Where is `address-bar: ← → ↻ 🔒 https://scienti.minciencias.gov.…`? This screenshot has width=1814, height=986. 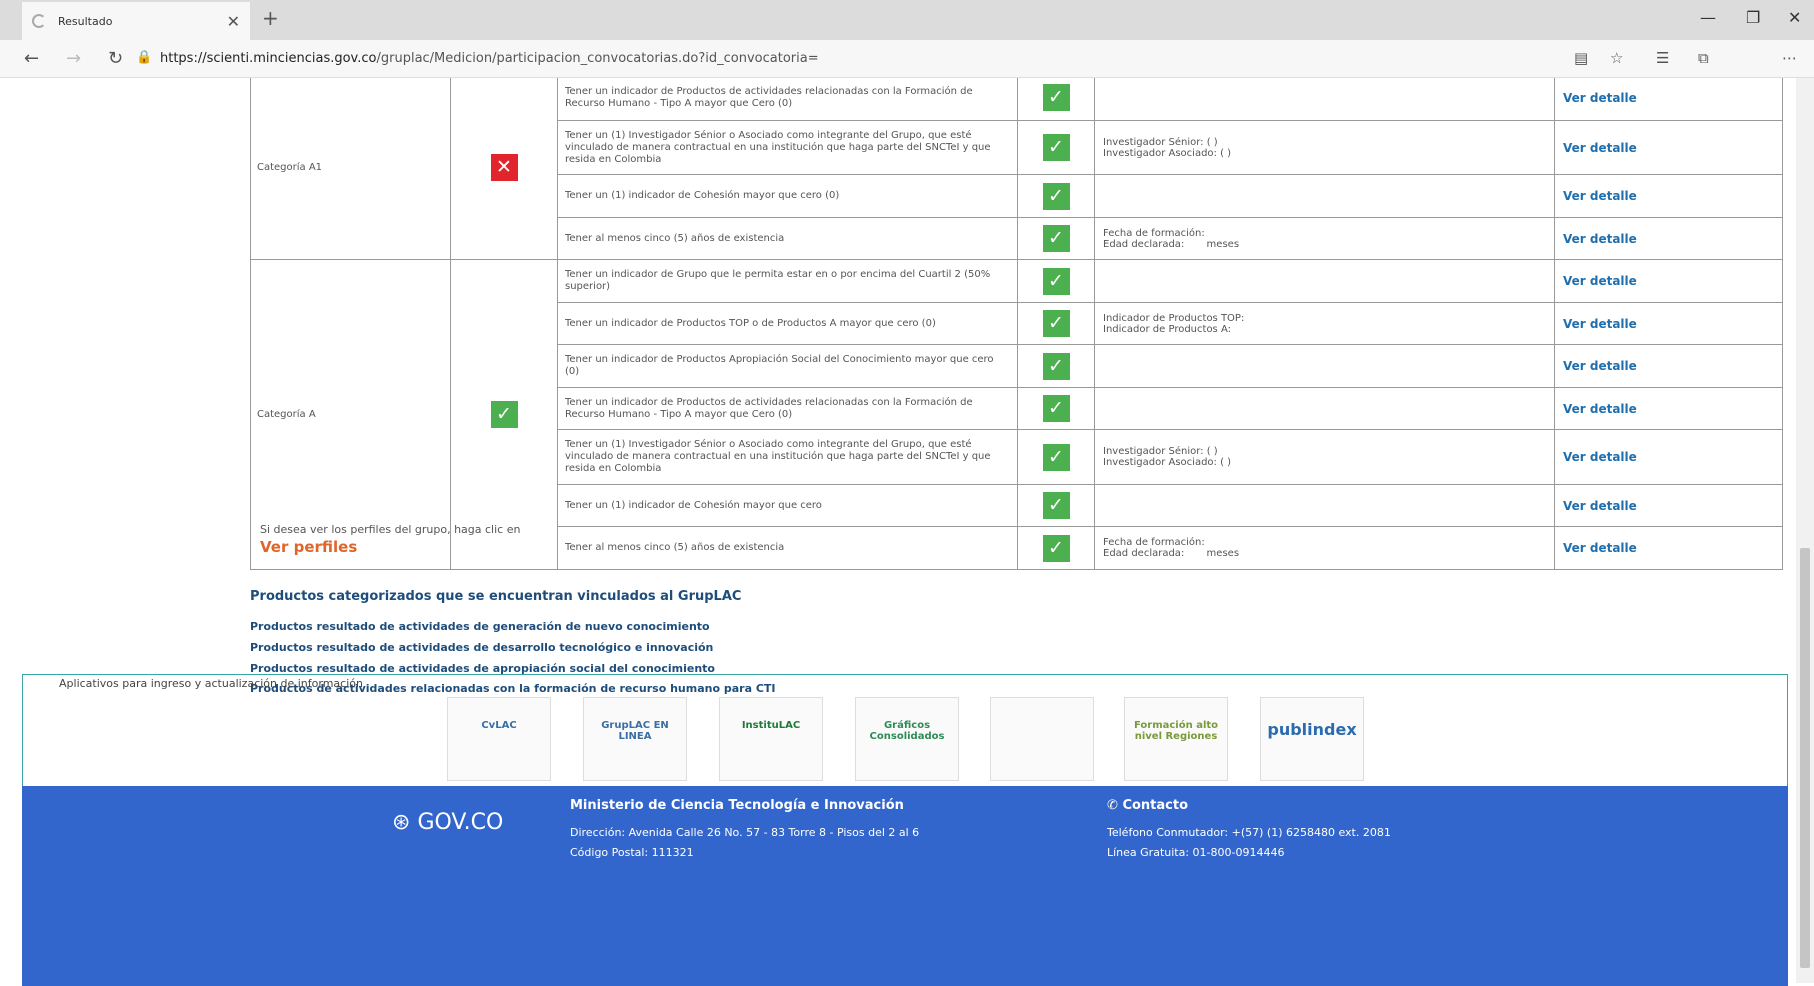
address-bar: ← → ↻ 🔒 https://scienti.minciencias.gov.… is located at coordinates (907, 59).